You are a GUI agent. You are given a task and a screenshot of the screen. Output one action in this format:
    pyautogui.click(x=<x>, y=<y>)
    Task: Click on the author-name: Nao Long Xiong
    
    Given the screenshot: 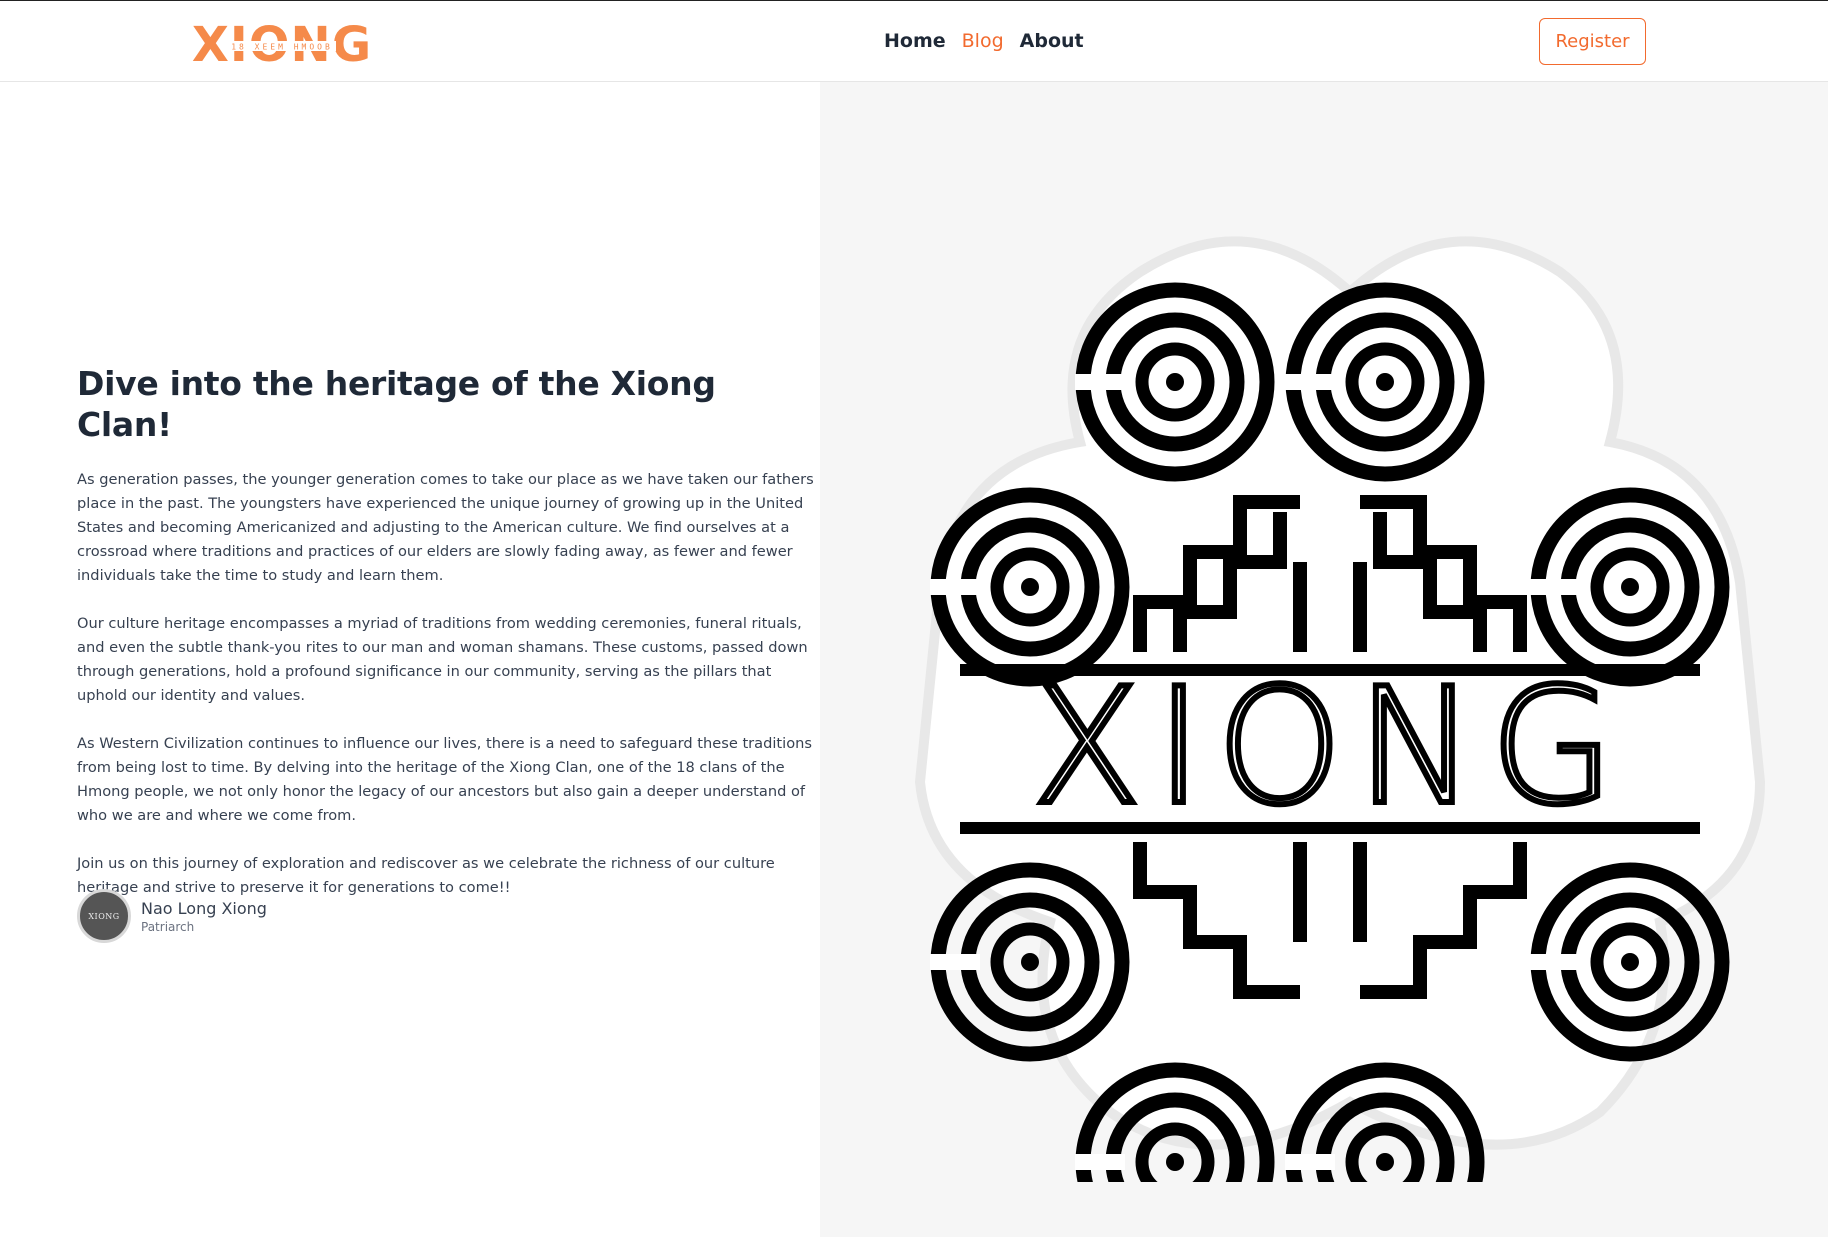 What is the action you would take?
    pyautogui.click(x=204, y=908)
    